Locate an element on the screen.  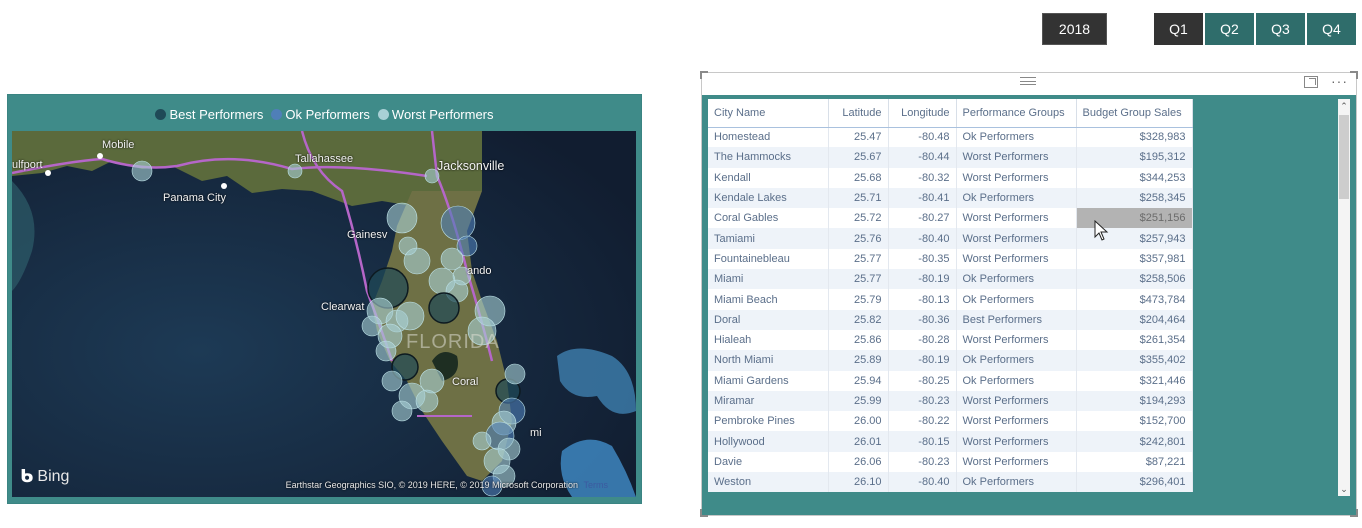
cell-budget-group-sales: $355,402 is located at coordinates (1134, 360).